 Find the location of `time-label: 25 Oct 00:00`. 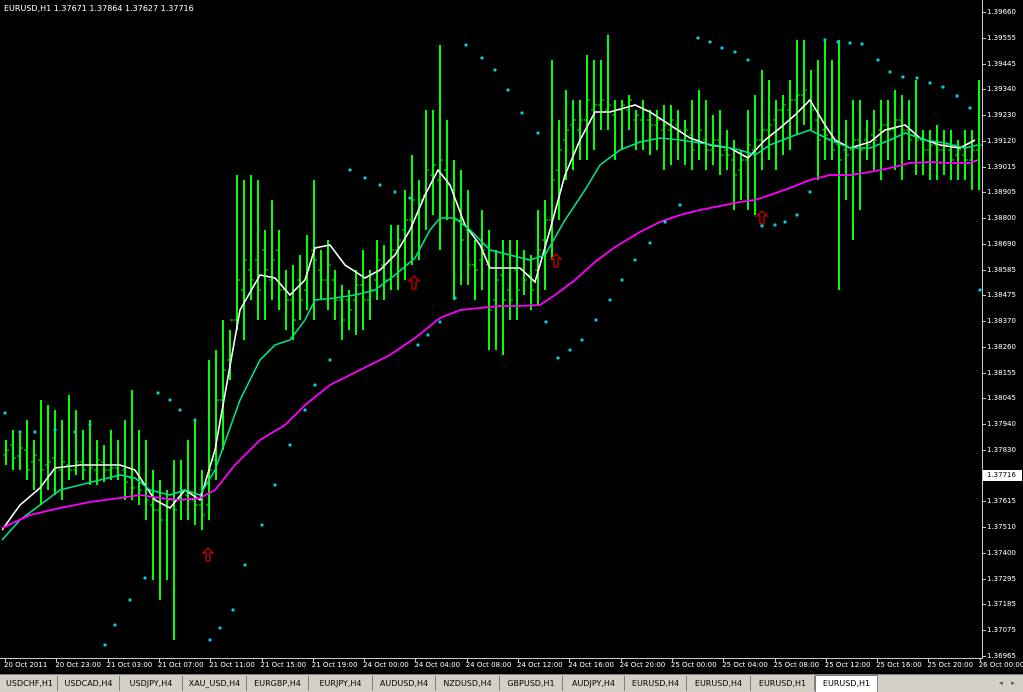

time-label: 25 Oct 00:00 is located at coordinates (693, 665).